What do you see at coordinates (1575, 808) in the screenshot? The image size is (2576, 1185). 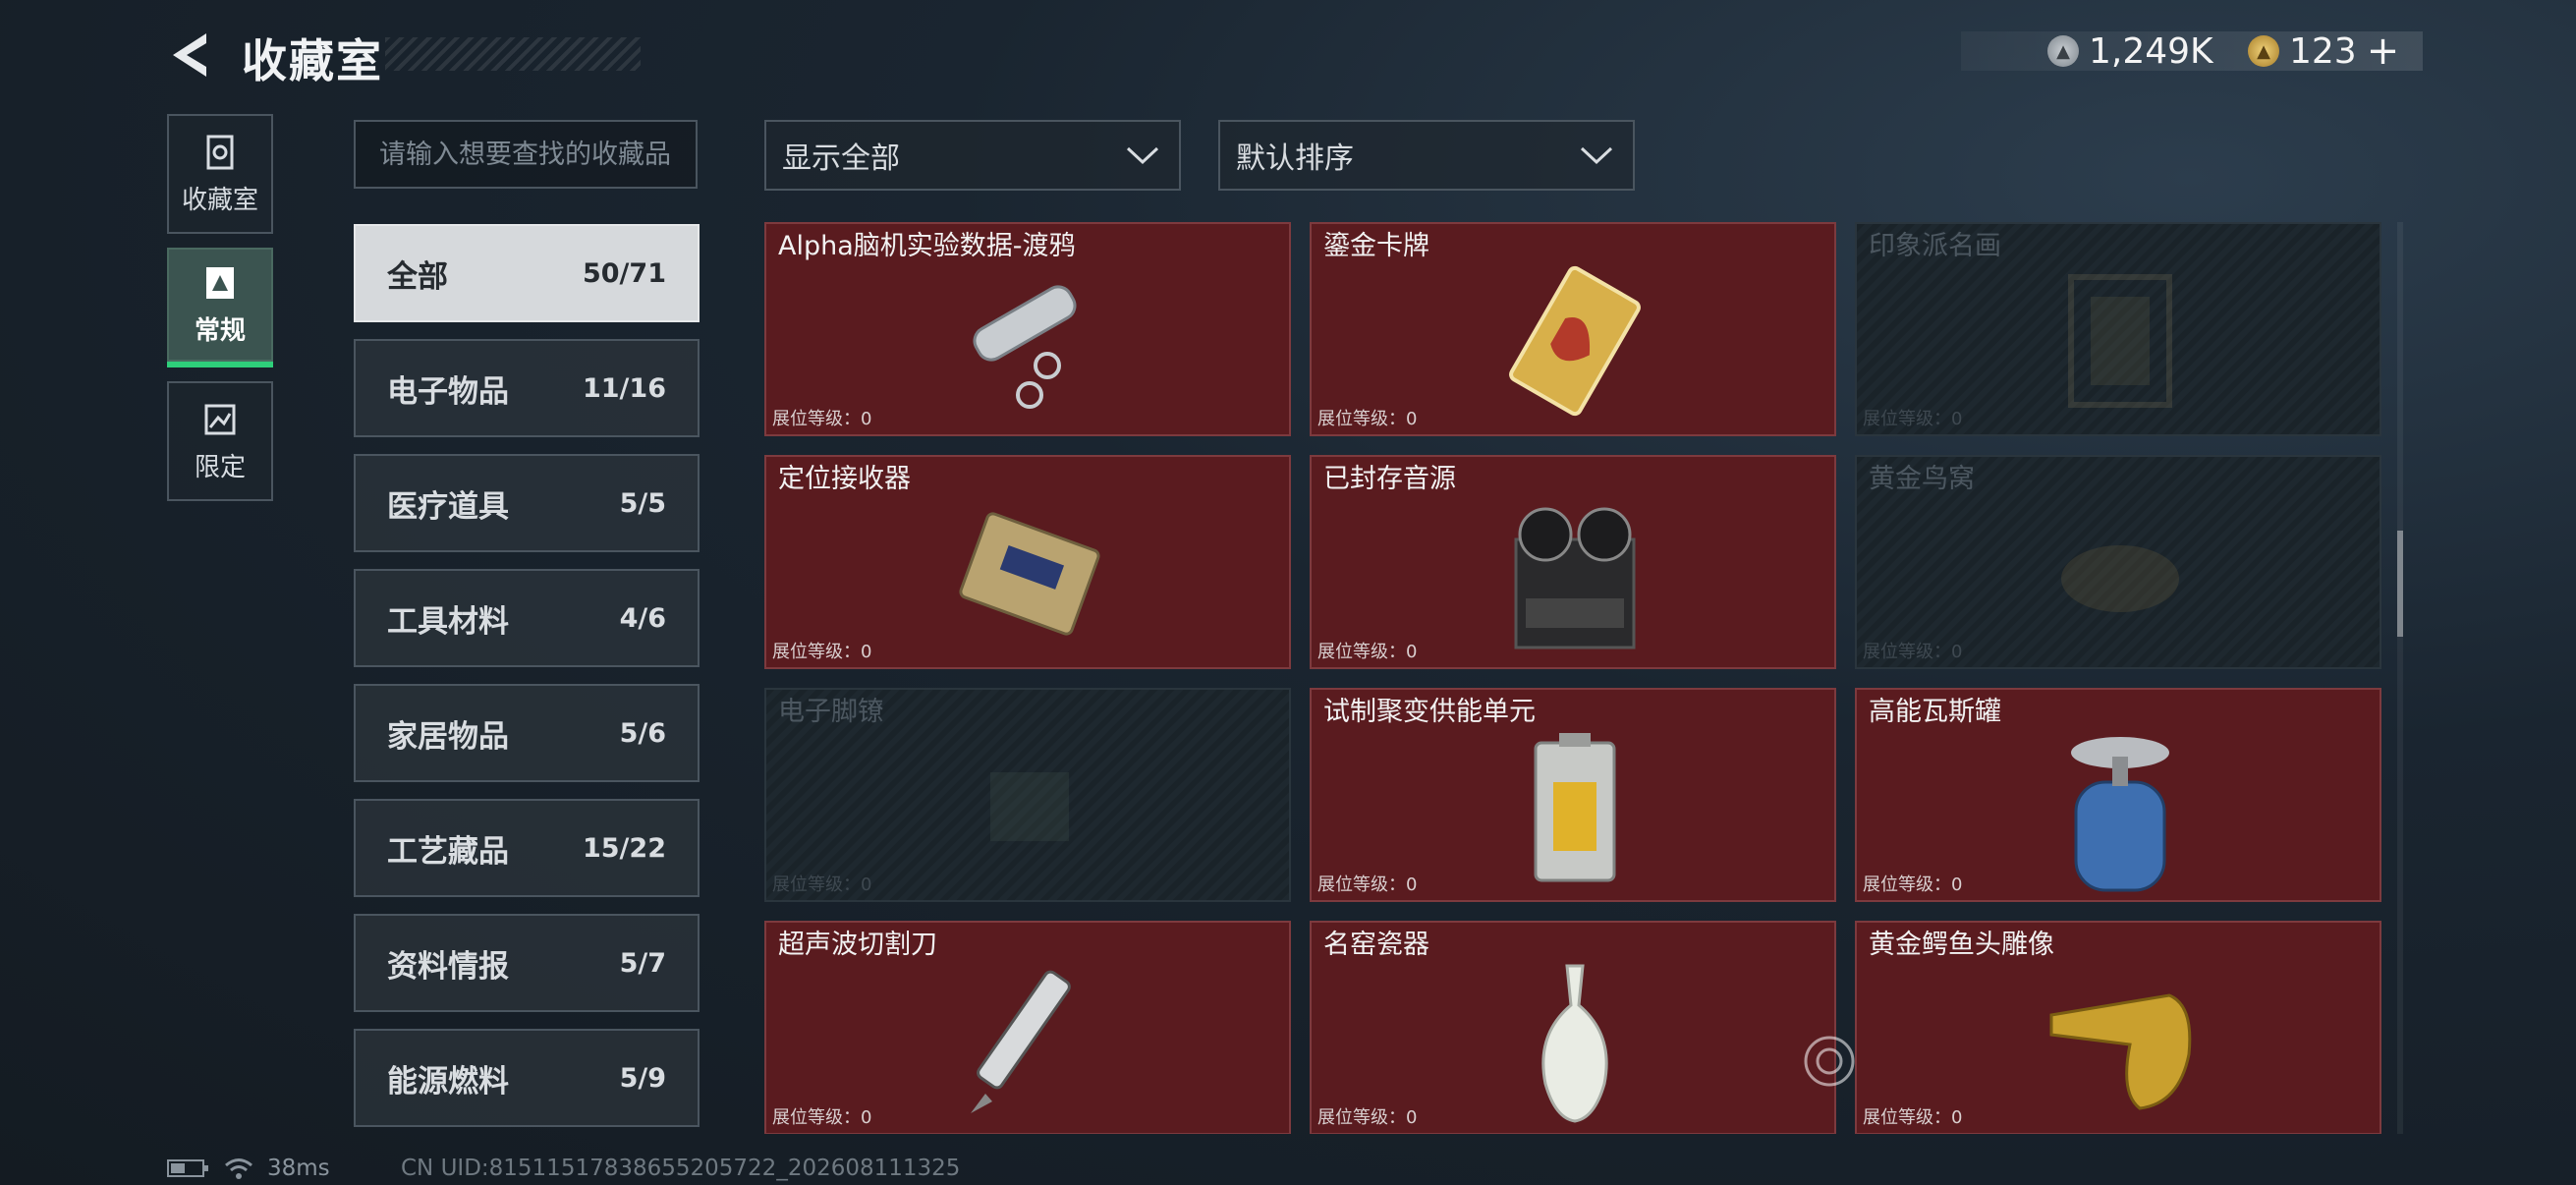 I see `fusion-cell-icon` at bounding box center [1575, 808].